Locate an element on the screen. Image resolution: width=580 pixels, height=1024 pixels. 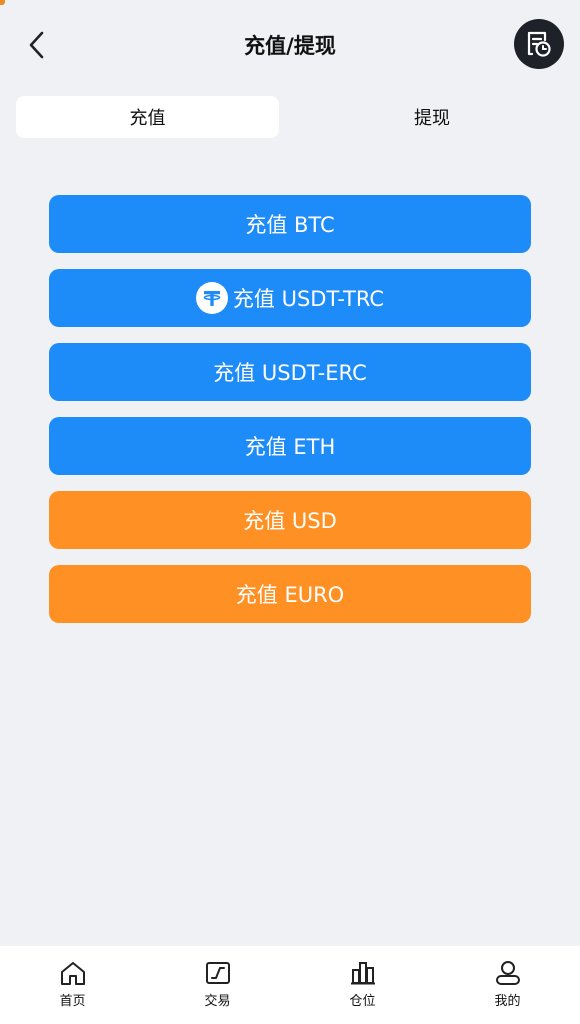
recharge-usdt-erc-label: 充值 USDT-ERC is located at coordinates (290, 373).